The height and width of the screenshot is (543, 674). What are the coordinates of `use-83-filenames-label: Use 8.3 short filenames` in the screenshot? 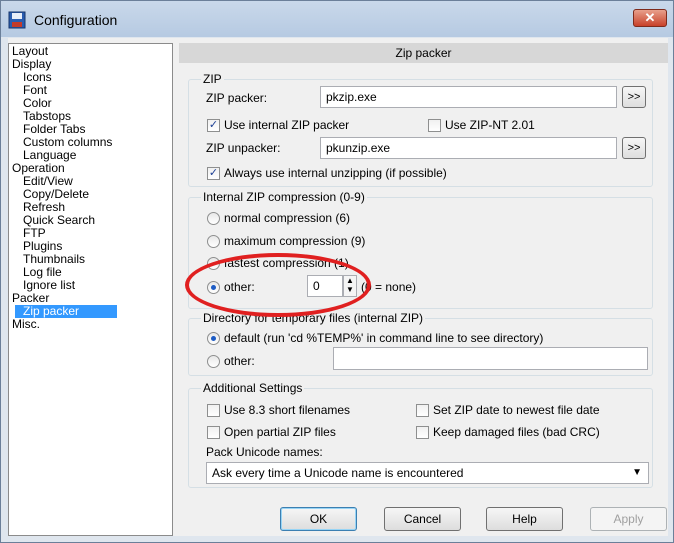 It's located at (287, 410).